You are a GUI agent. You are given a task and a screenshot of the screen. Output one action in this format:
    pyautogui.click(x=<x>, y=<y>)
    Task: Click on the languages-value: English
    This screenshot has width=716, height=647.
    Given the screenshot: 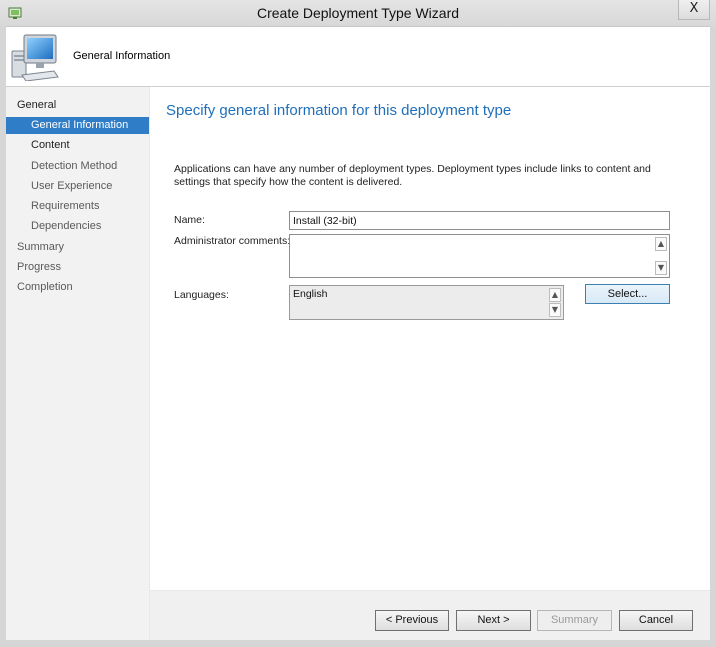 What is the action you would take?
    pyautogui.click(x=310, y=294)
    